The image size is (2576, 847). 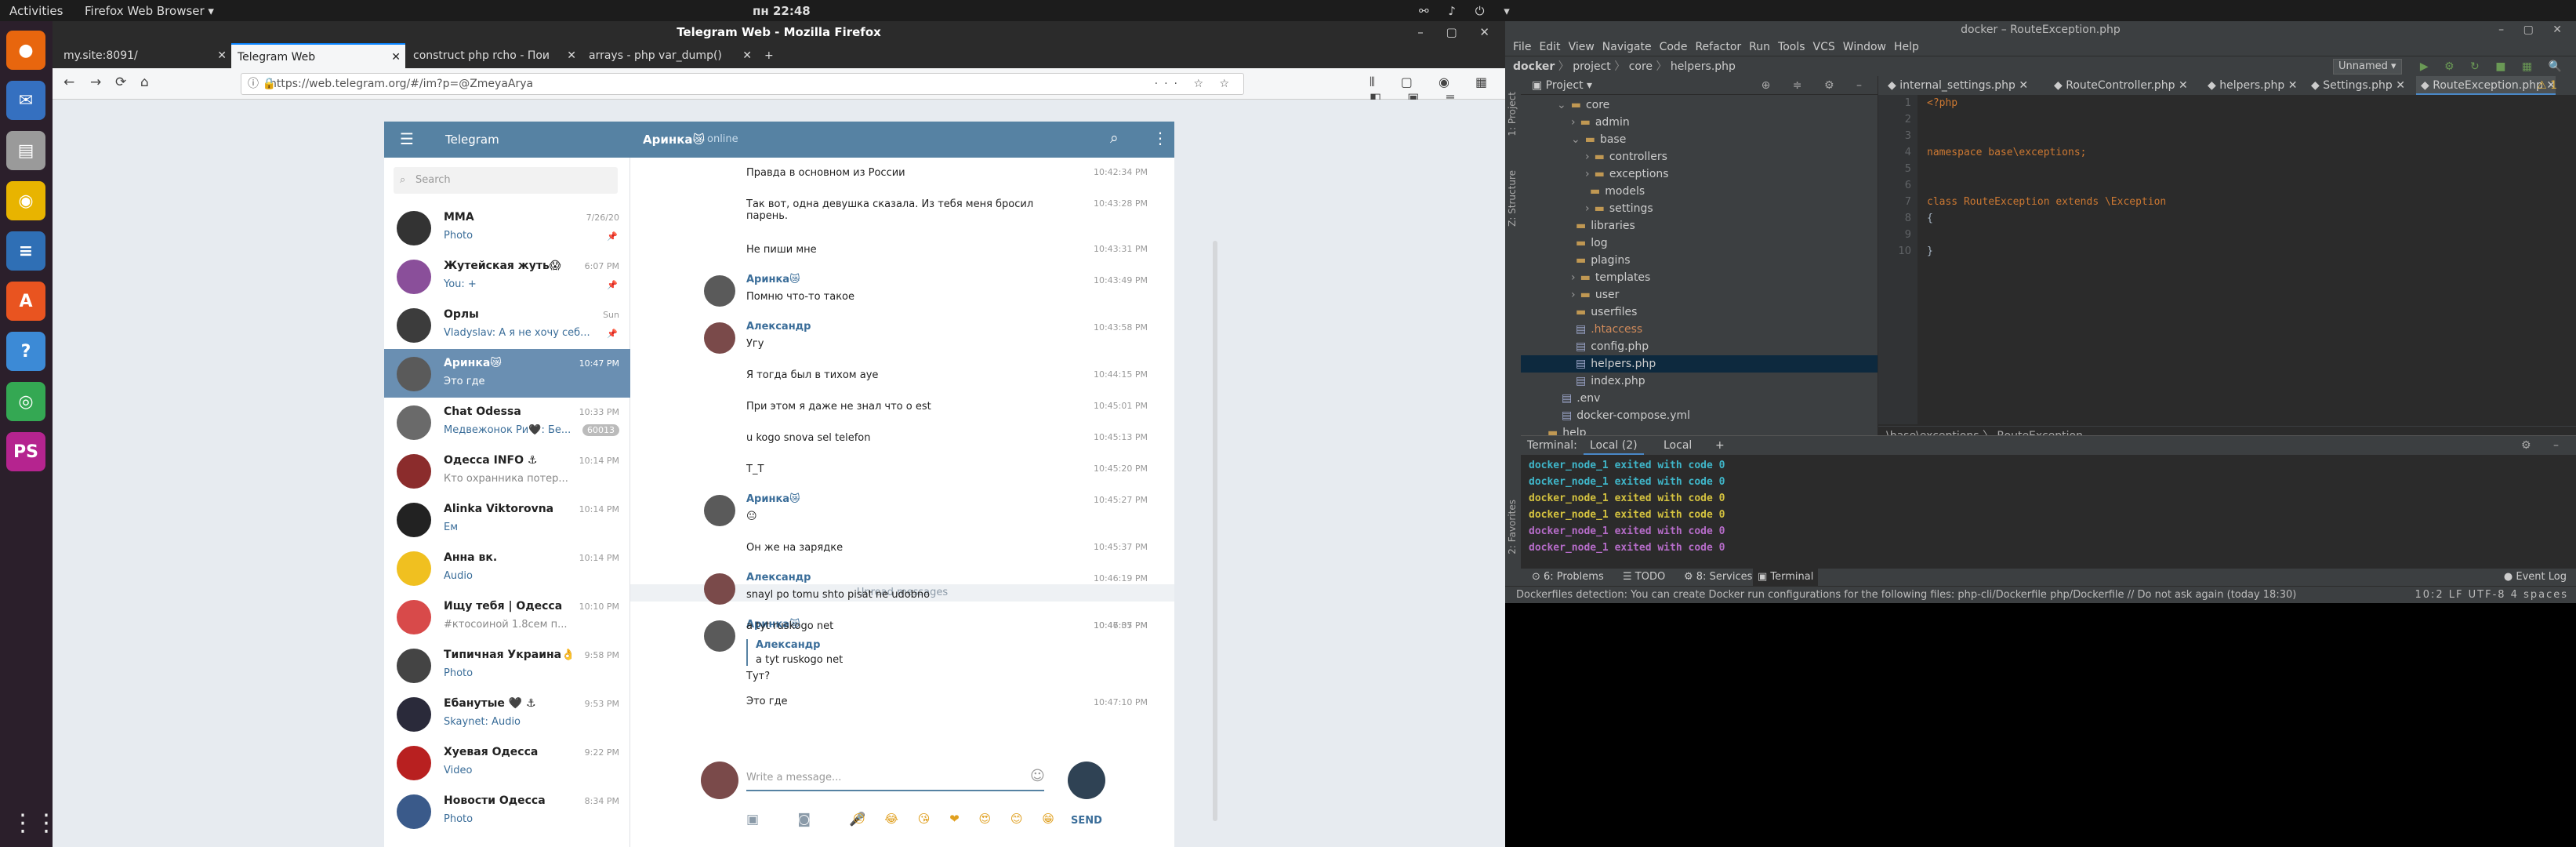 I want to click on terminal-tab-local: Local, so click(x=1678, y=445).